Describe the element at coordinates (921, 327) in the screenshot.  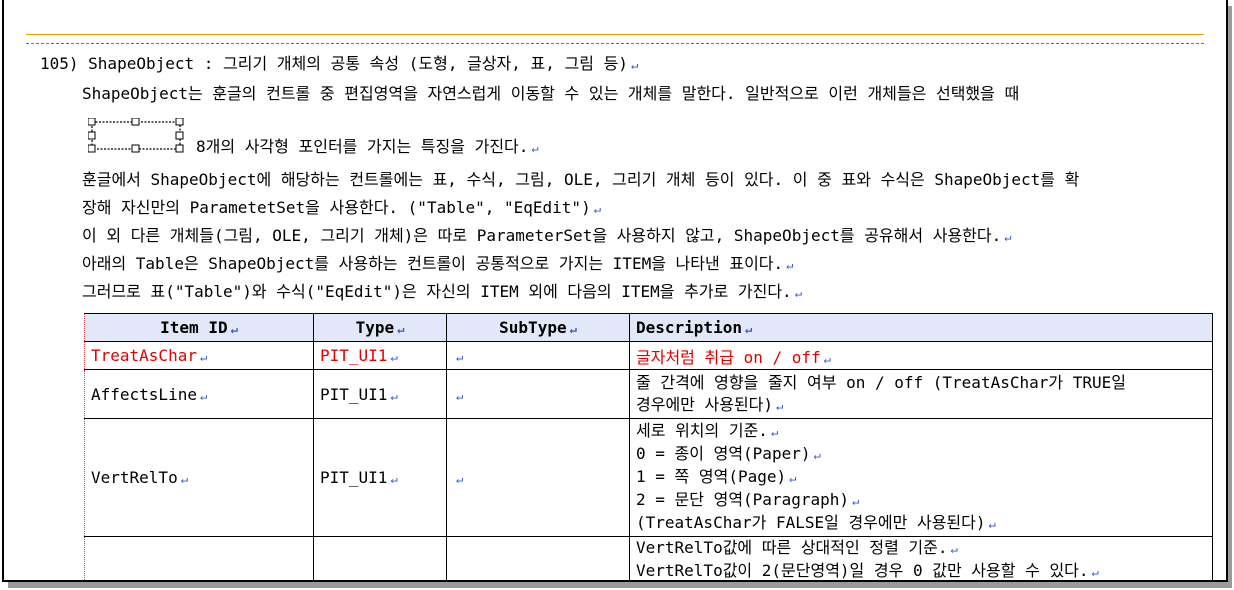
I see `column-header-description: Description ↵` at that location.